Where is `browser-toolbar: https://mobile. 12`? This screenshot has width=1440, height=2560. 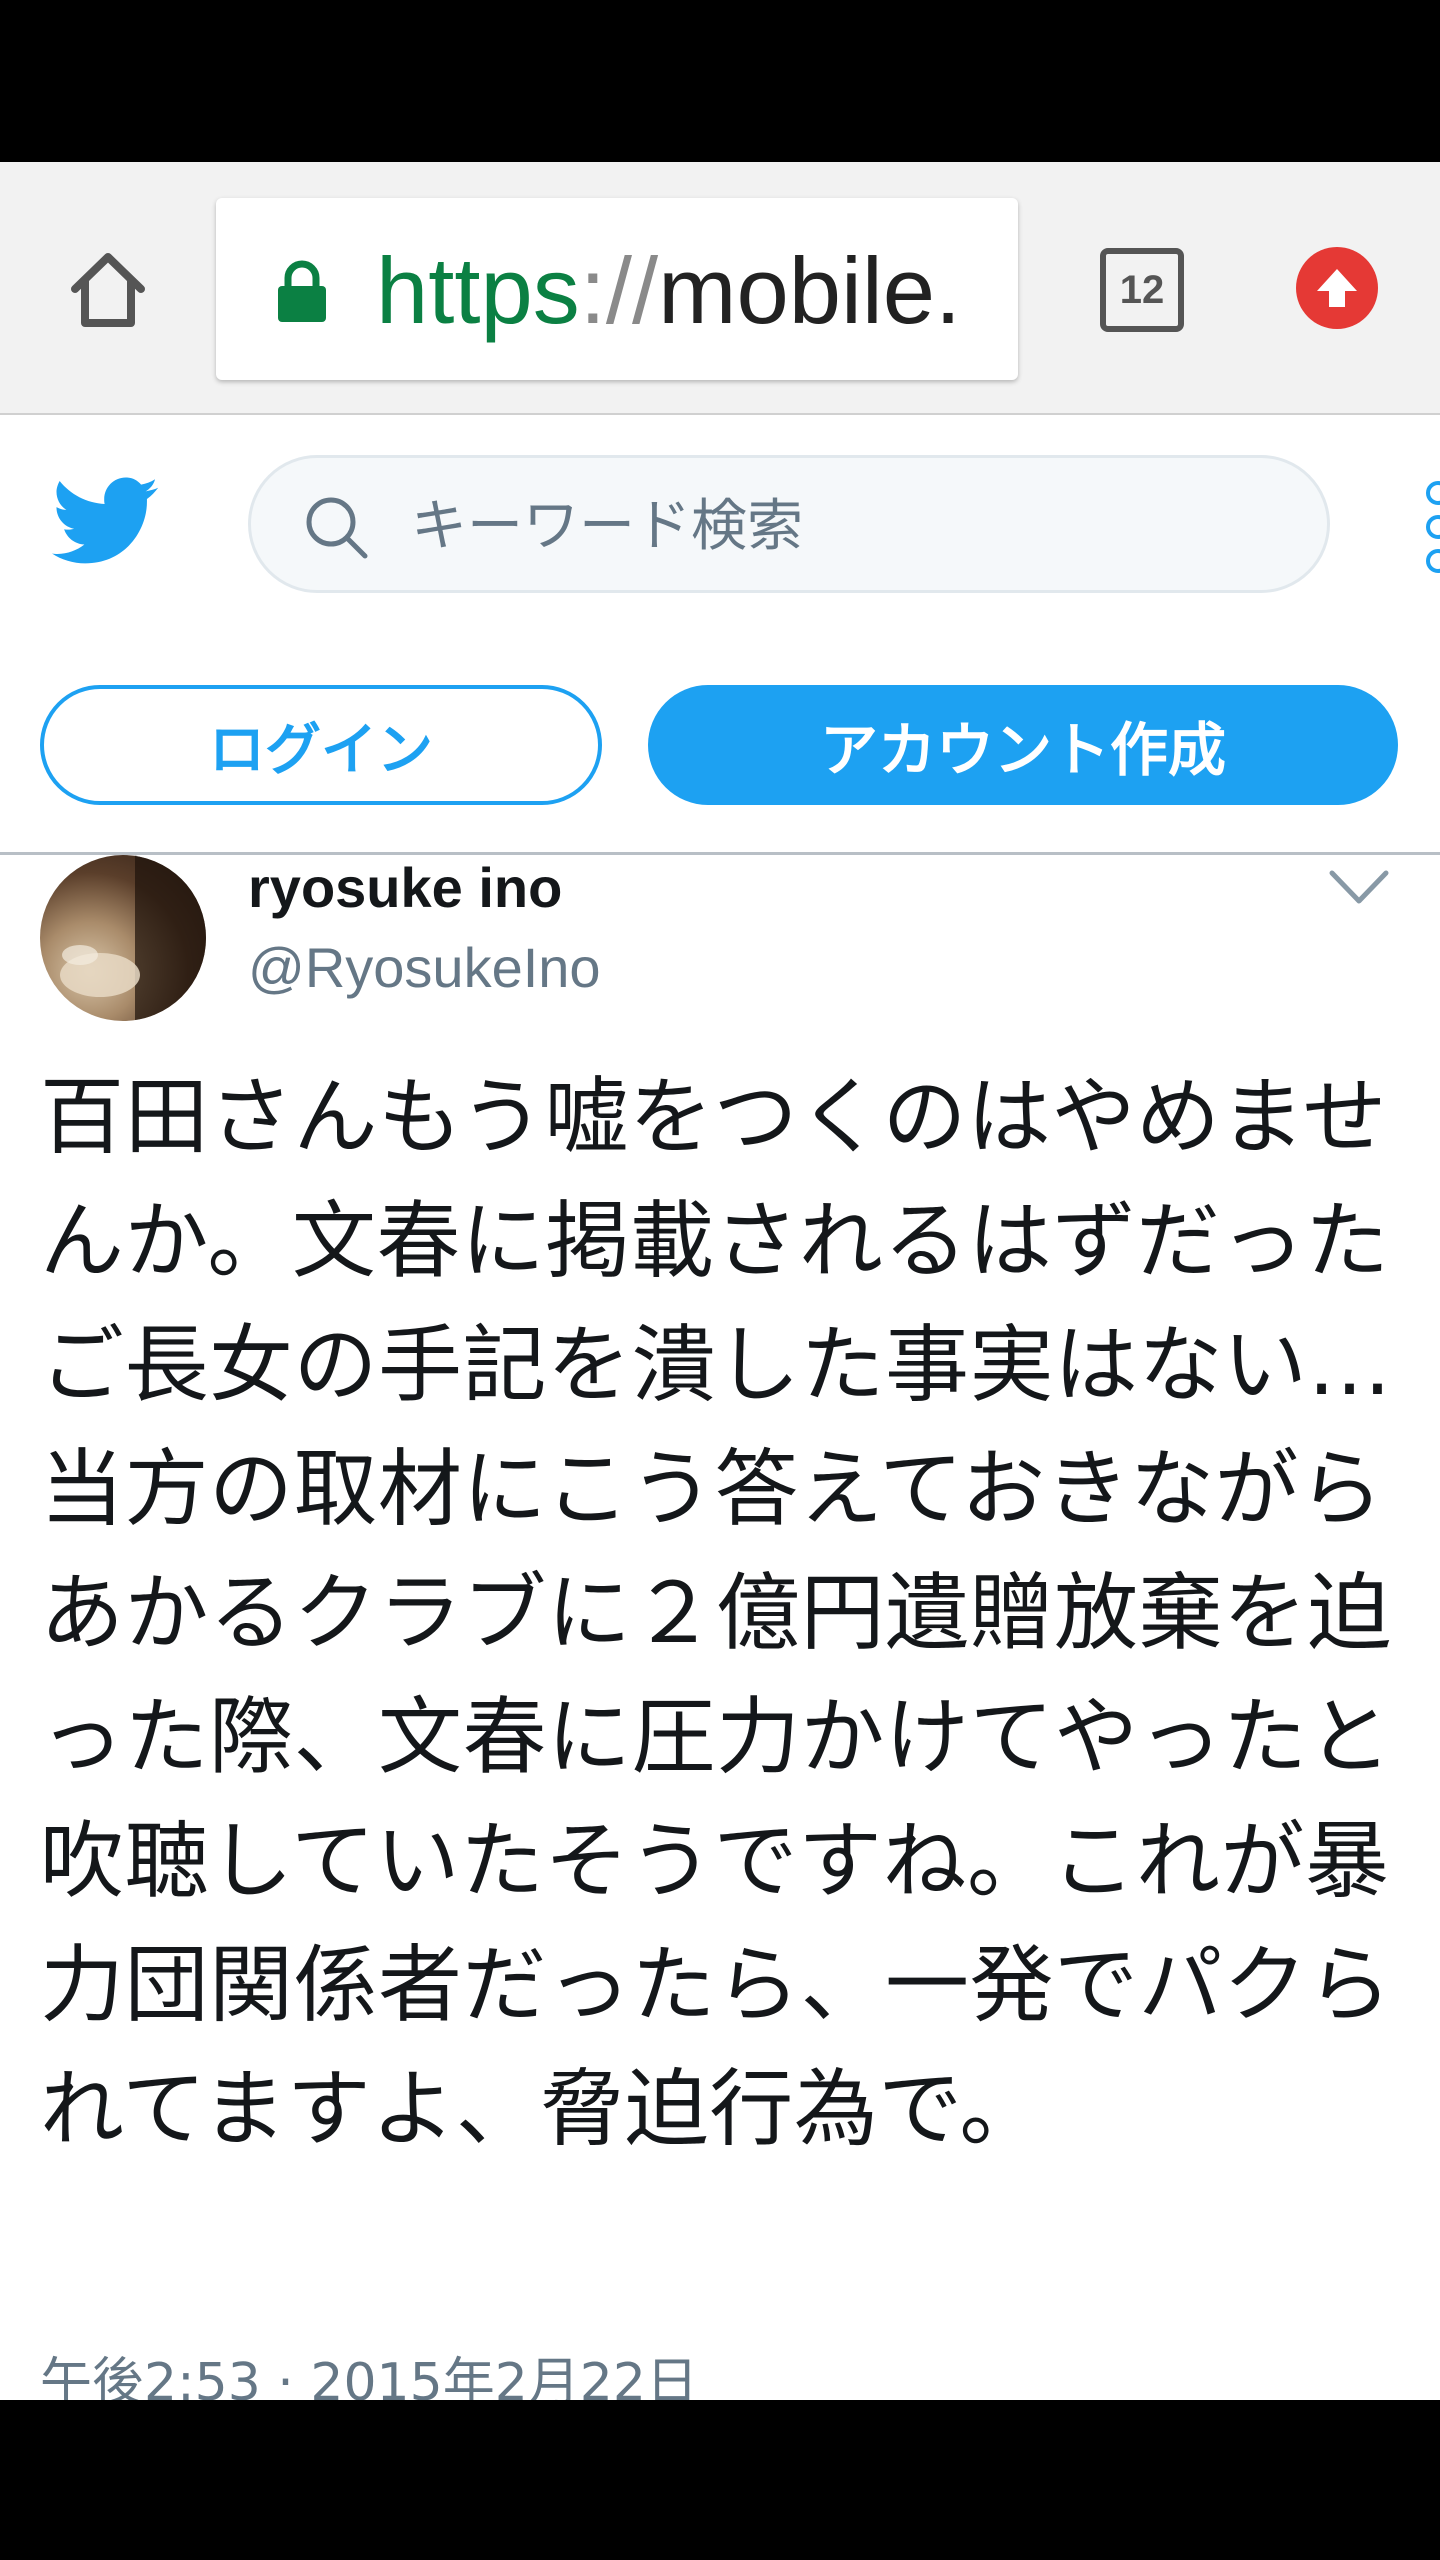
browser-toolbar: https://mobile. 12 is located at coordinates (720, 288).